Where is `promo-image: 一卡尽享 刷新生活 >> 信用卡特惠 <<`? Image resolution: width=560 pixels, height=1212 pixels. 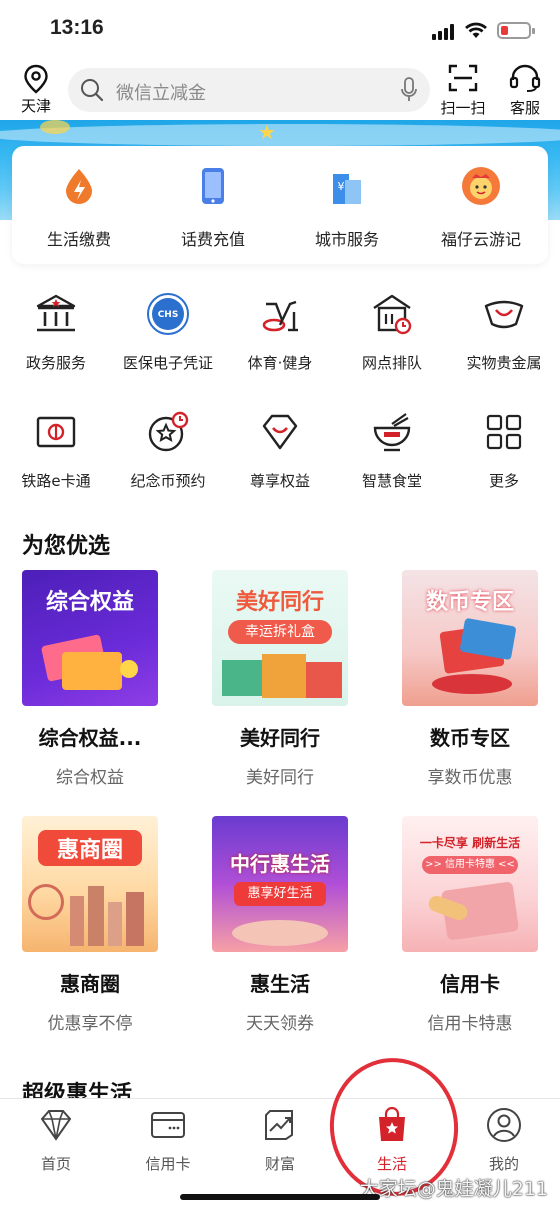 promo-image: 一卡尽享 刷新生活 >> 信用卡特惠 << is located at coordinates (470, 884).